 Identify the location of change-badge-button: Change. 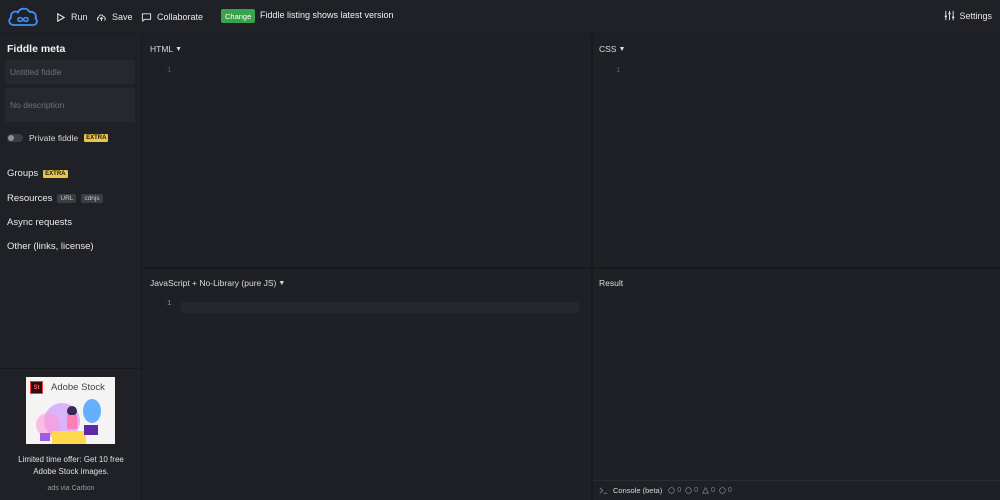
(238, 16).